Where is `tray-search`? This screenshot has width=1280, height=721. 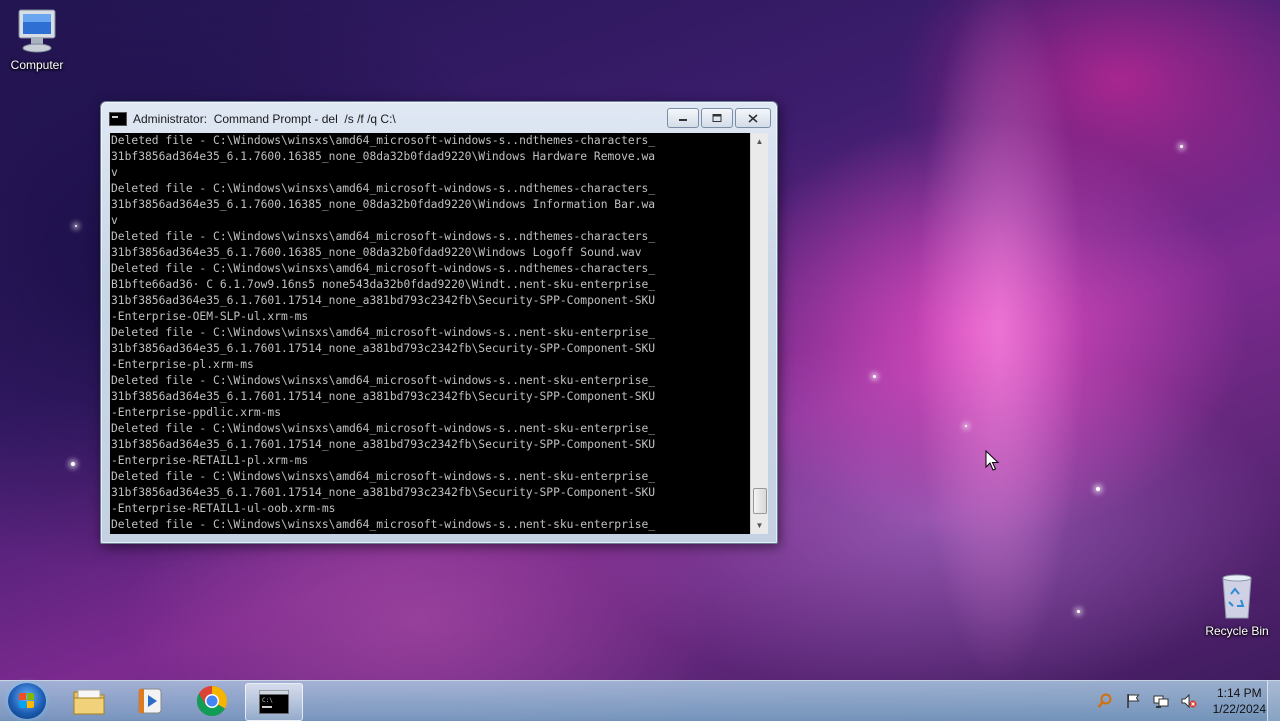 tray-search is located at coordinates (1105, 701).